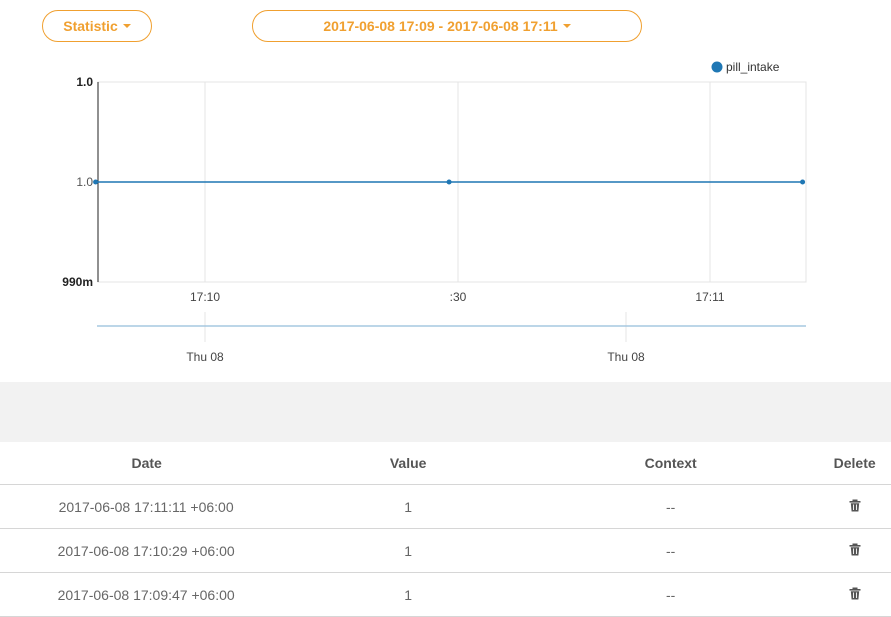 The image size is (891, 617). I want to click on y-tick-label: 990m, so click(77, 282).